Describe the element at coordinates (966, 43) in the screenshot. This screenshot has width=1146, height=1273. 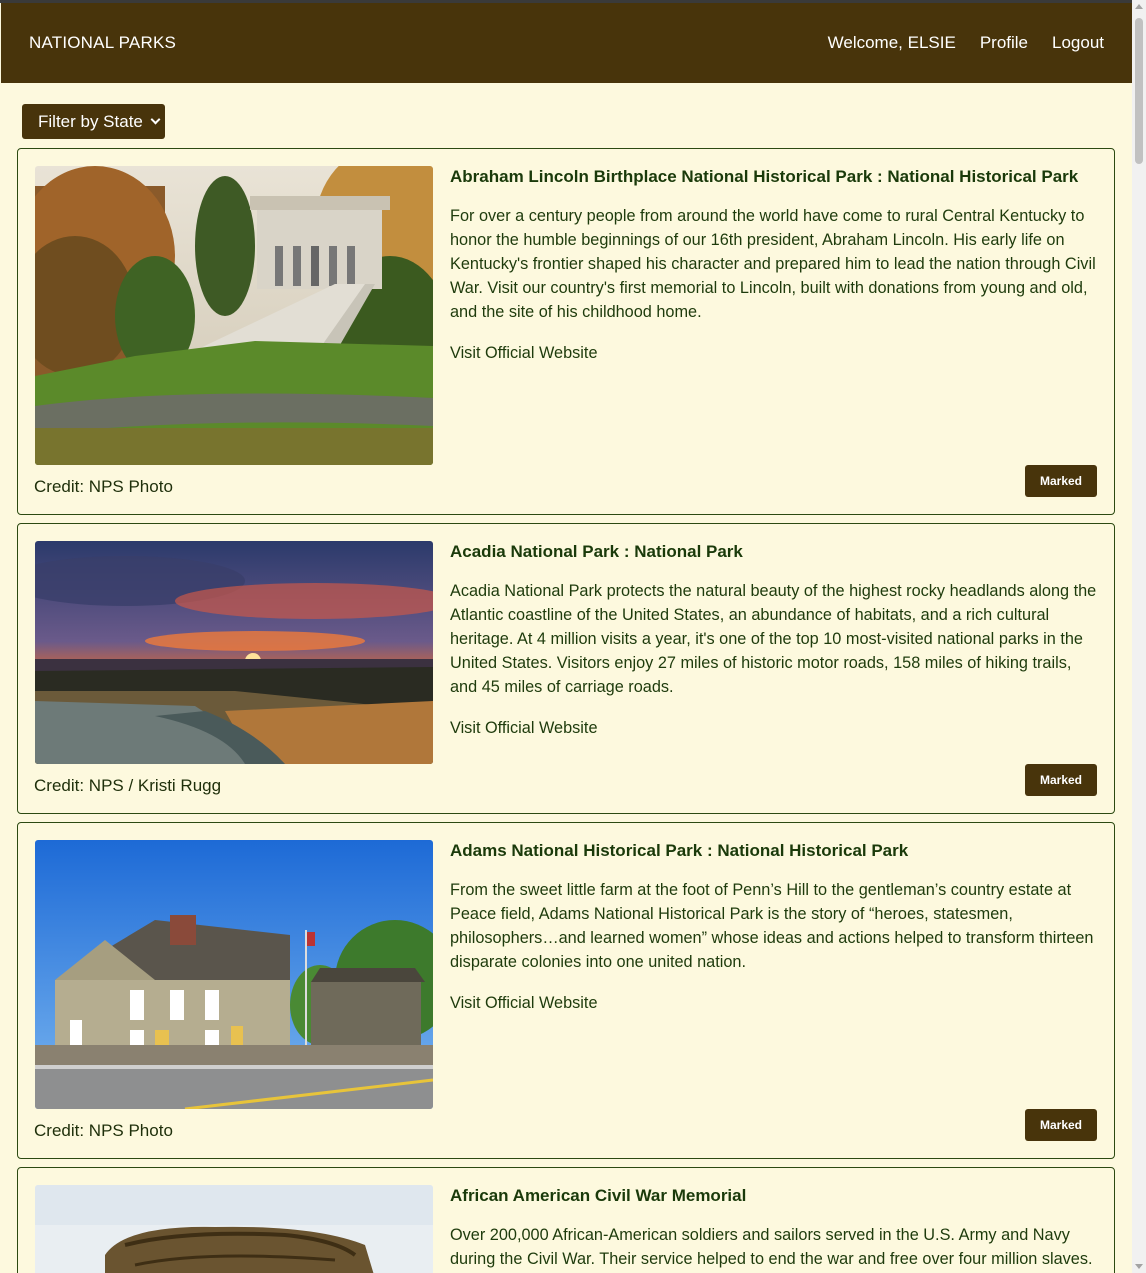
I see `nav-links: Welcome, ELSIE Profile Logout` at that location.